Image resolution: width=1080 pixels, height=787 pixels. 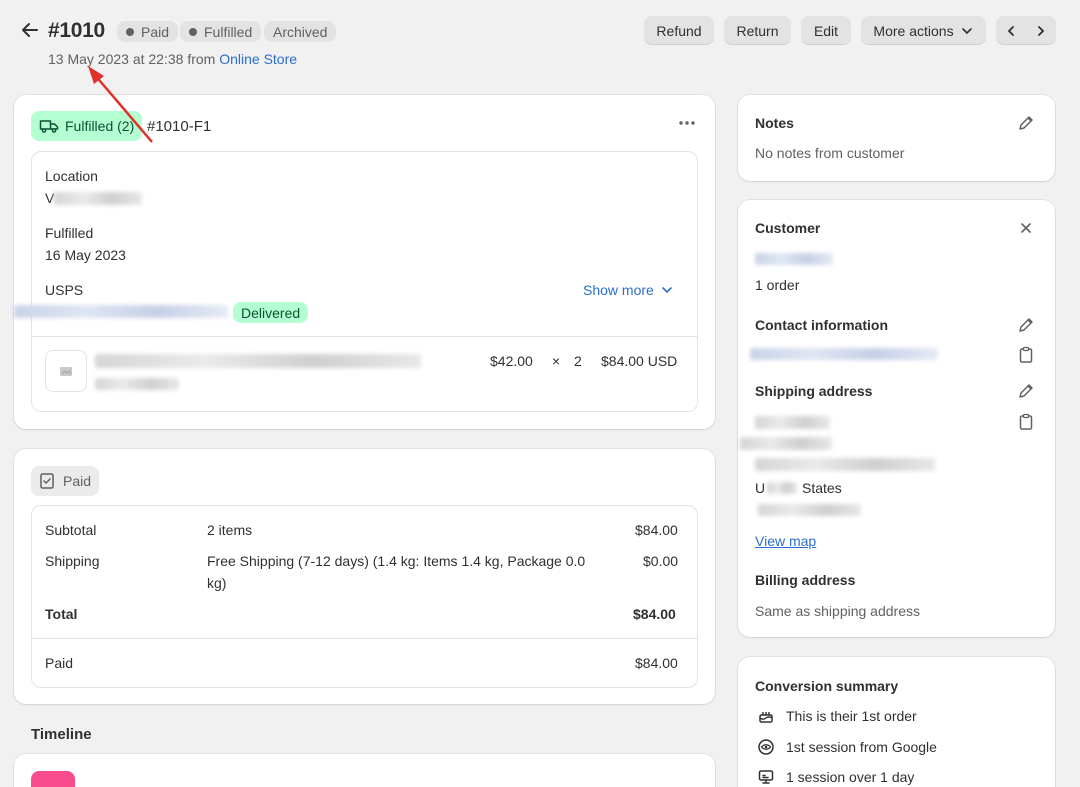 What do you see at coordinates (844, 354) in the screenshot?
I see `redacted-email` at bounding box center [844, 354].